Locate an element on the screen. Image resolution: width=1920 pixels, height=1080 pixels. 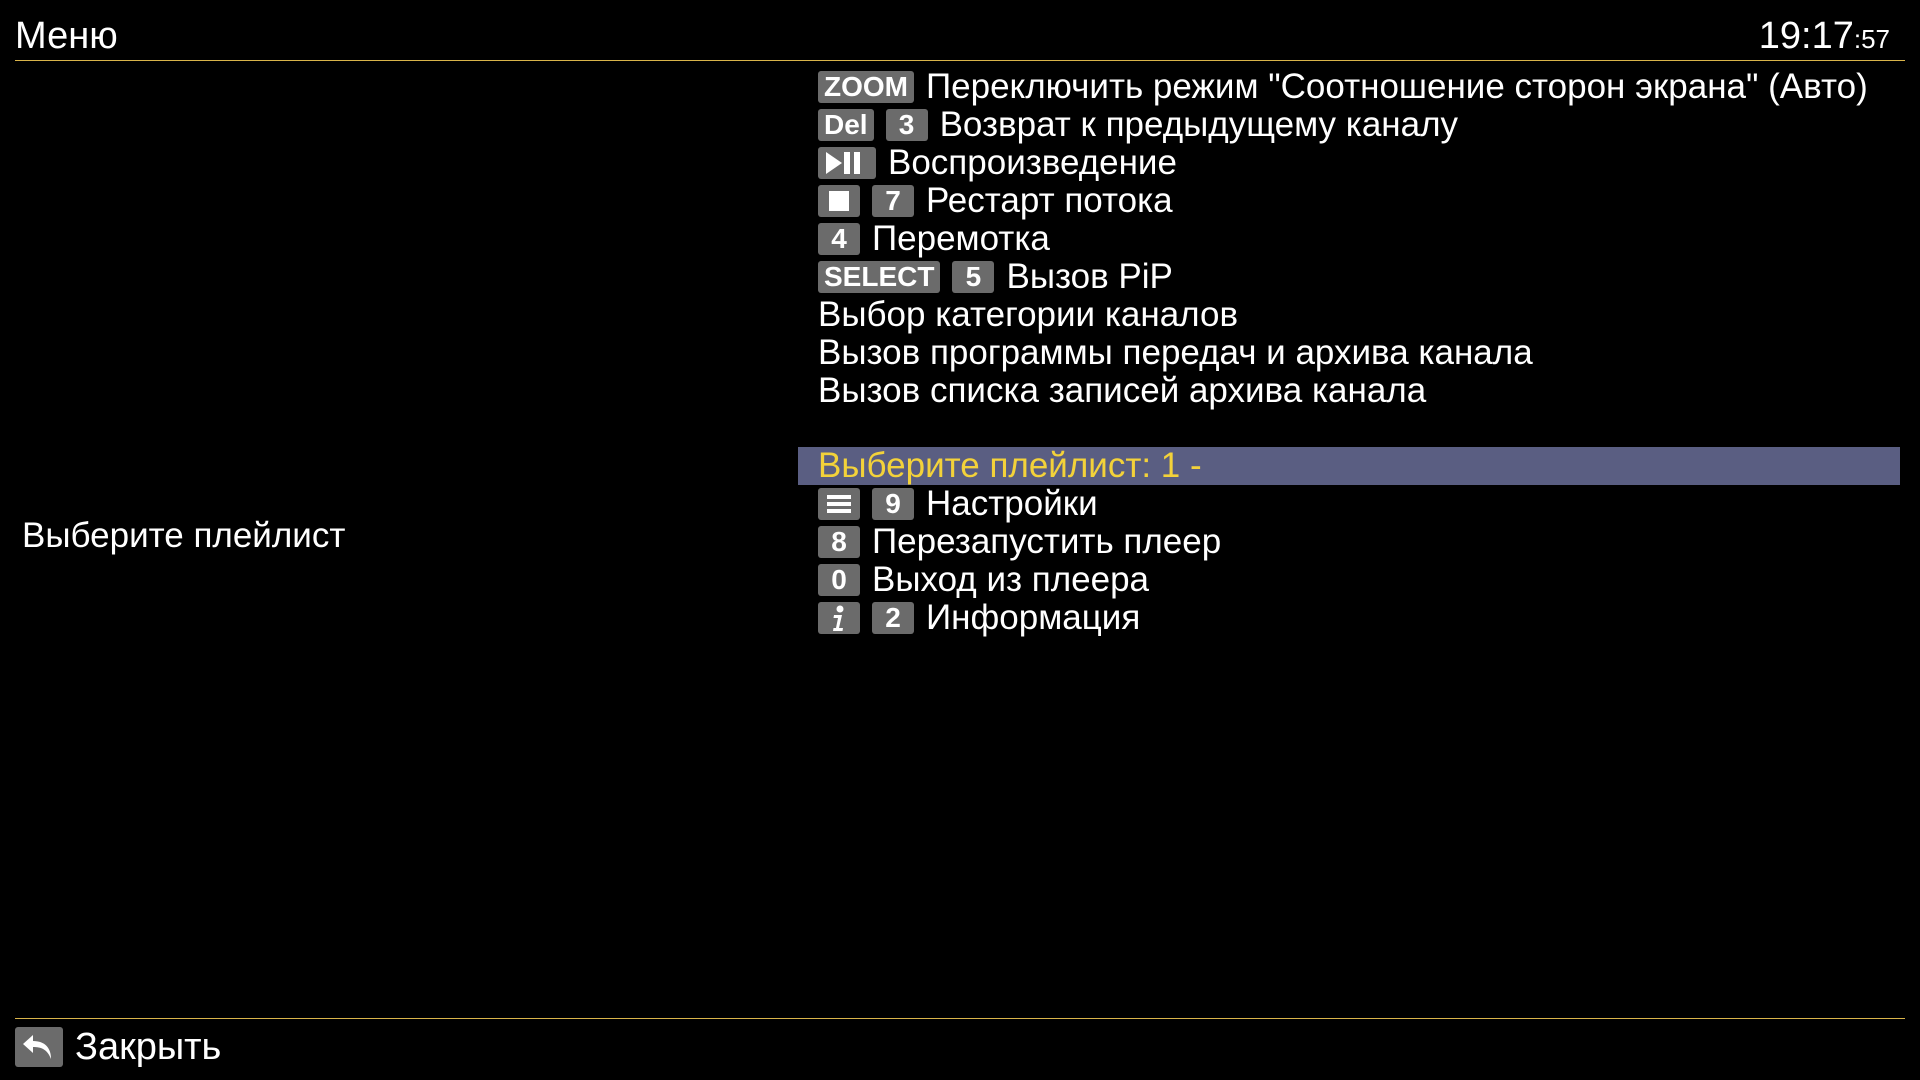
clock-hours-minutes: 19:17 is located at coordinates (1806, 36).